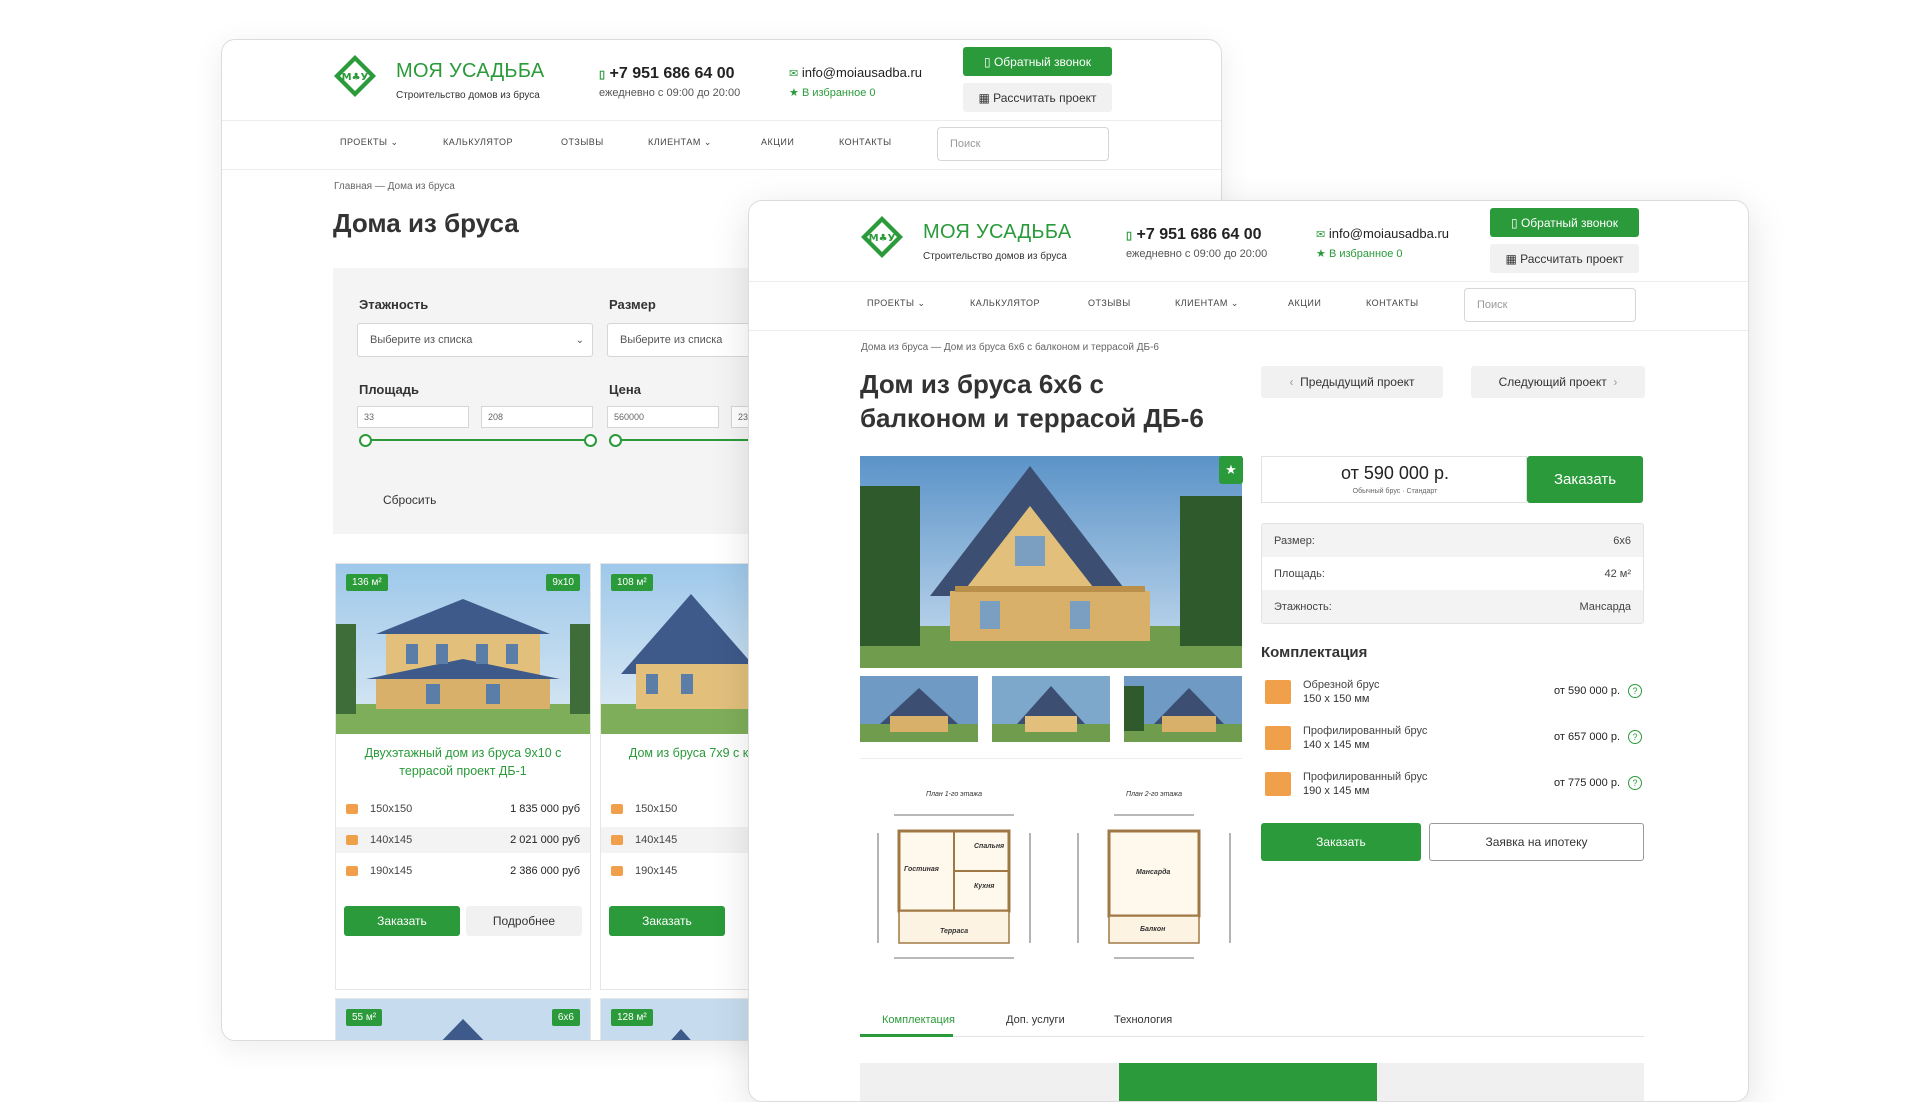  Describe the element at coordinates (475, 340) in the screenshot. I see `floors-select: Выберите из списка ⌄` at that location.